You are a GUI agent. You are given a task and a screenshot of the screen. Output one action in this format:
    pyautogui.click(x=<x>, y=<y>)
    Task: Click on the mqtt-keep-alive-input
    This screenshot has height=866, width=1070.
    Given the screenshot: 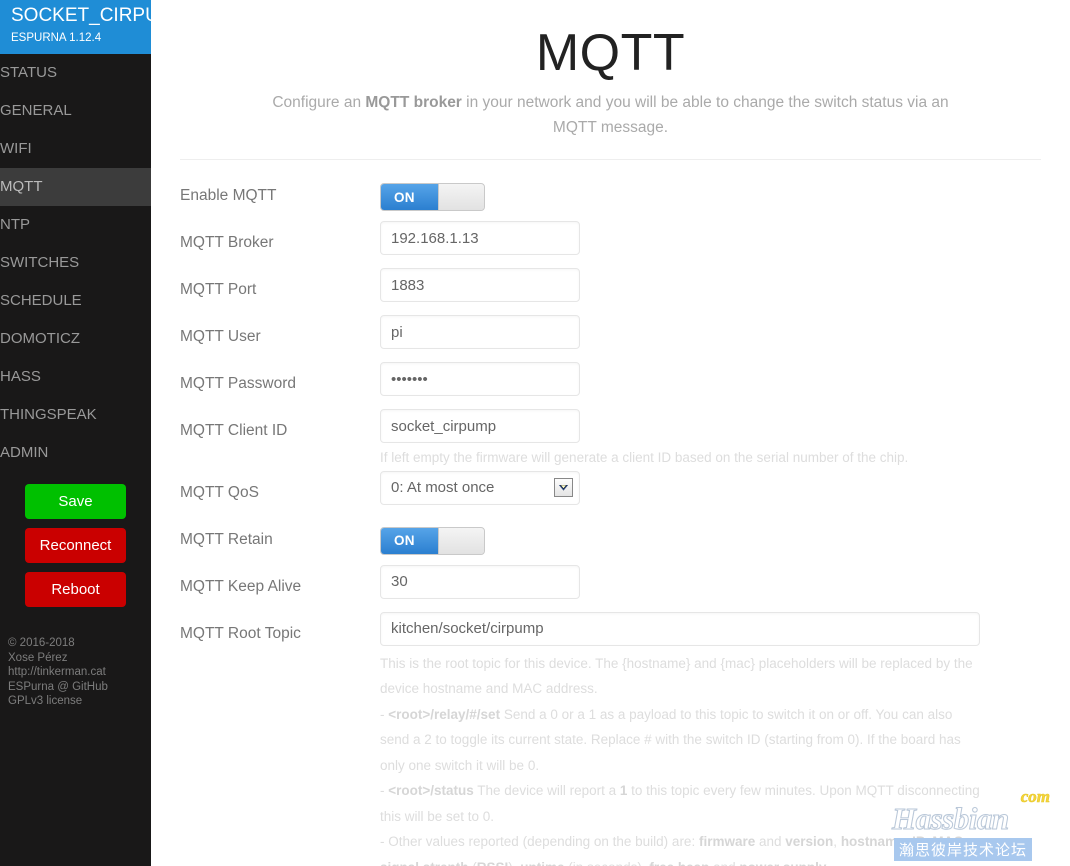 What is the action you would take?
    pyautogui.click(x=480, y=581)
    